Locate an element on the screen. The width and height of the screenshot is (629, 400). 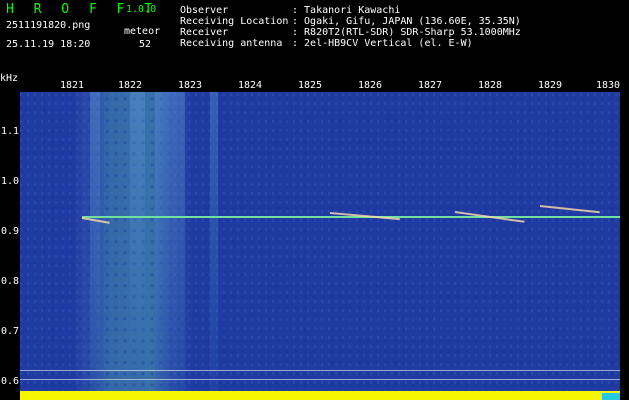
receiving-antenna-label: Receiving antenna is located at coordinates (231, 43).